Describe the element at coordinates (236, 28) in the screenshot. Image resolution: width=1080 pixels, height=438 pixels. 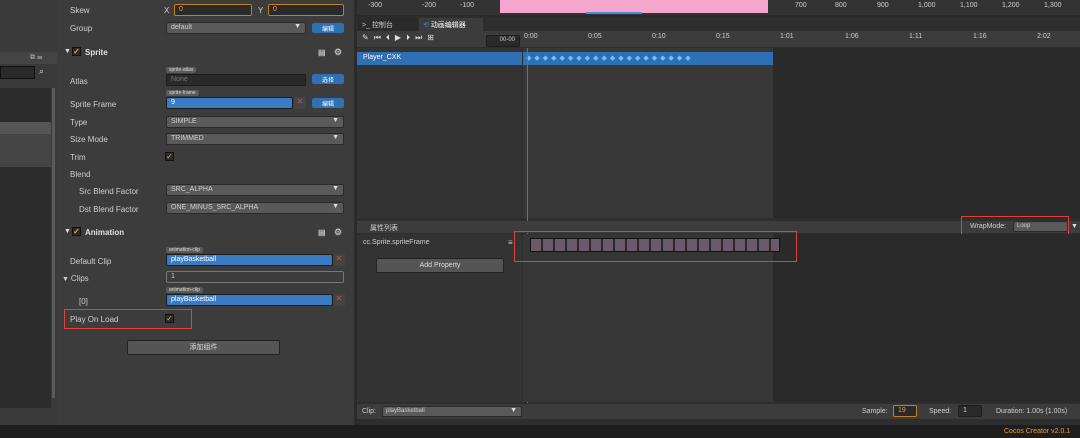
I see `group-select: default ▼` at that location.